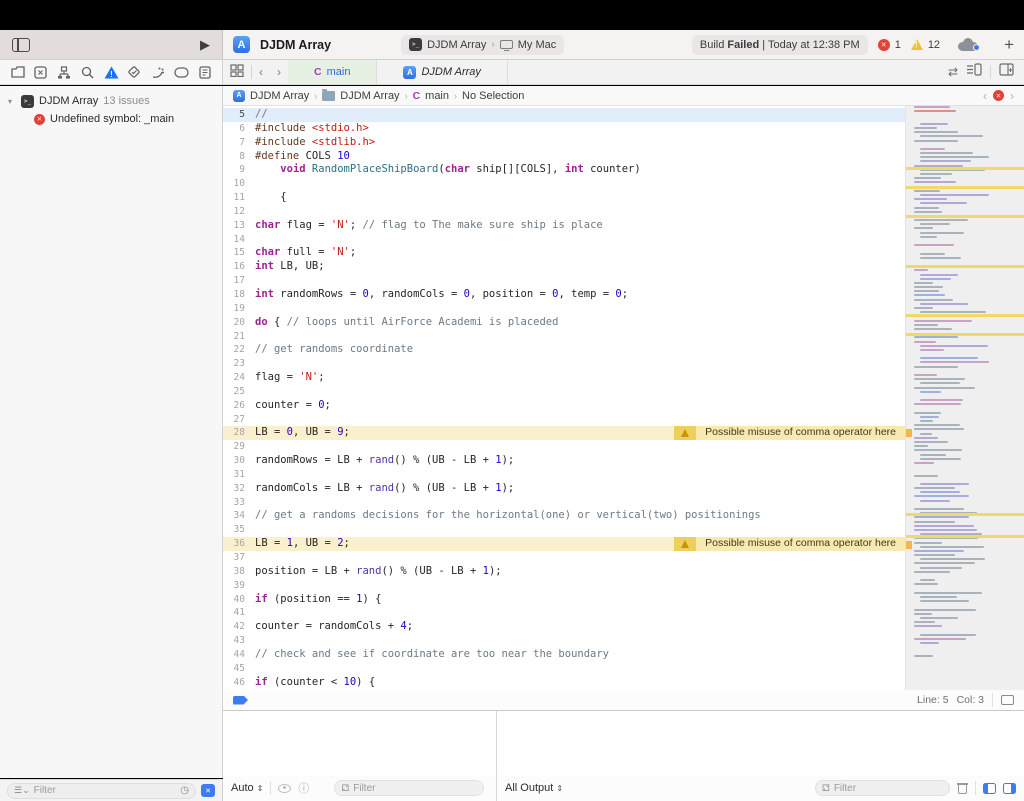 The height and width of the screenshot is (801, 1024). Describe the element at coordinates (239, 600) in the screenshot. I see `line-number: 40` at that location.